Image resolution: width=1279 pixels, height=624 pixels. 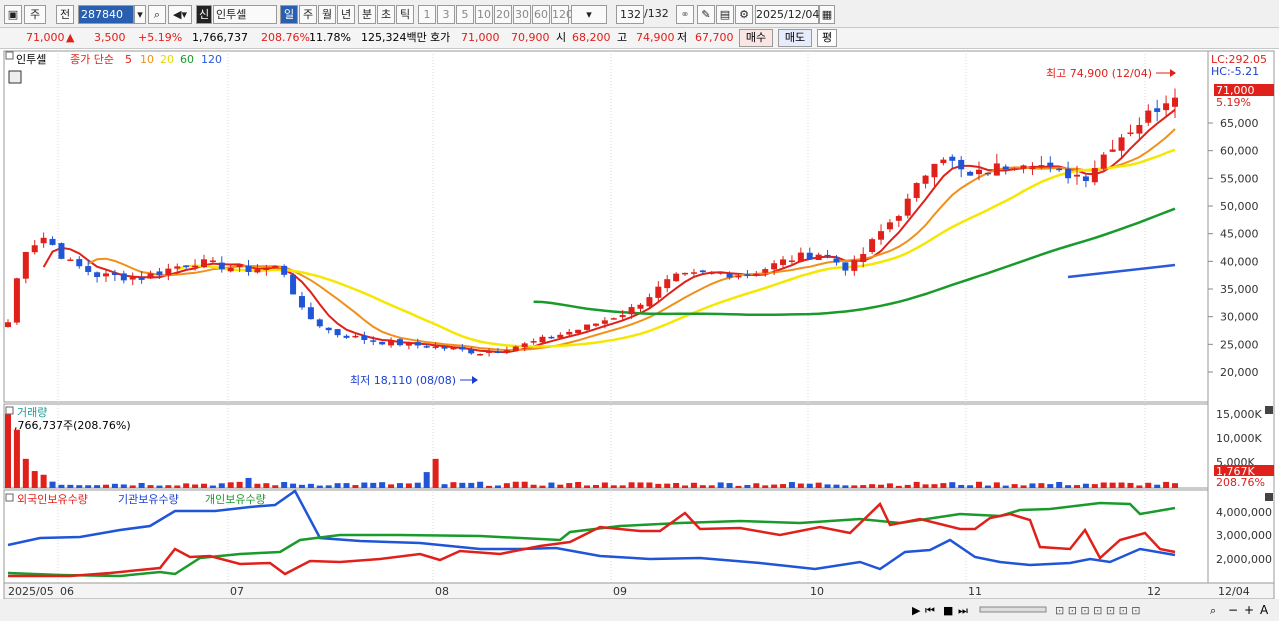 What do you see at coordinates (685, 14) in the screenshot?
I see `binoculars-icon: ⚭` at bounding box center [685, 14].